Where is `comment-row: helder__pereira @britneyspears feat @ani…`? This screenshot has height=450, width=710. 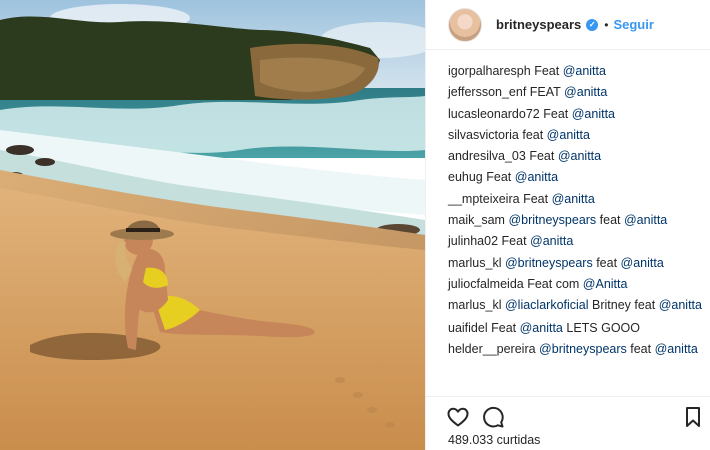 comment-row: helder__pereira @britneyspears feat @ani… is located at coordinates (575, 350).